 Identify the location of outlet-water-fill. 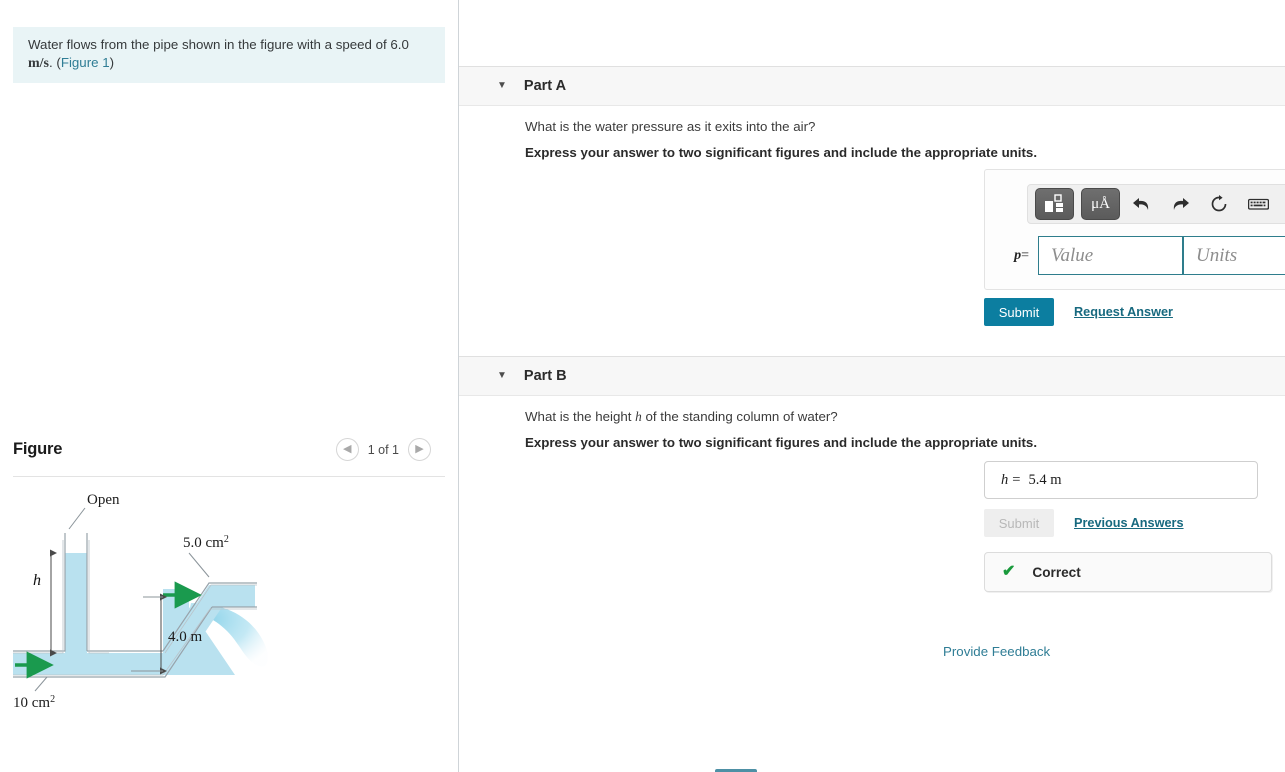
(232, 596).